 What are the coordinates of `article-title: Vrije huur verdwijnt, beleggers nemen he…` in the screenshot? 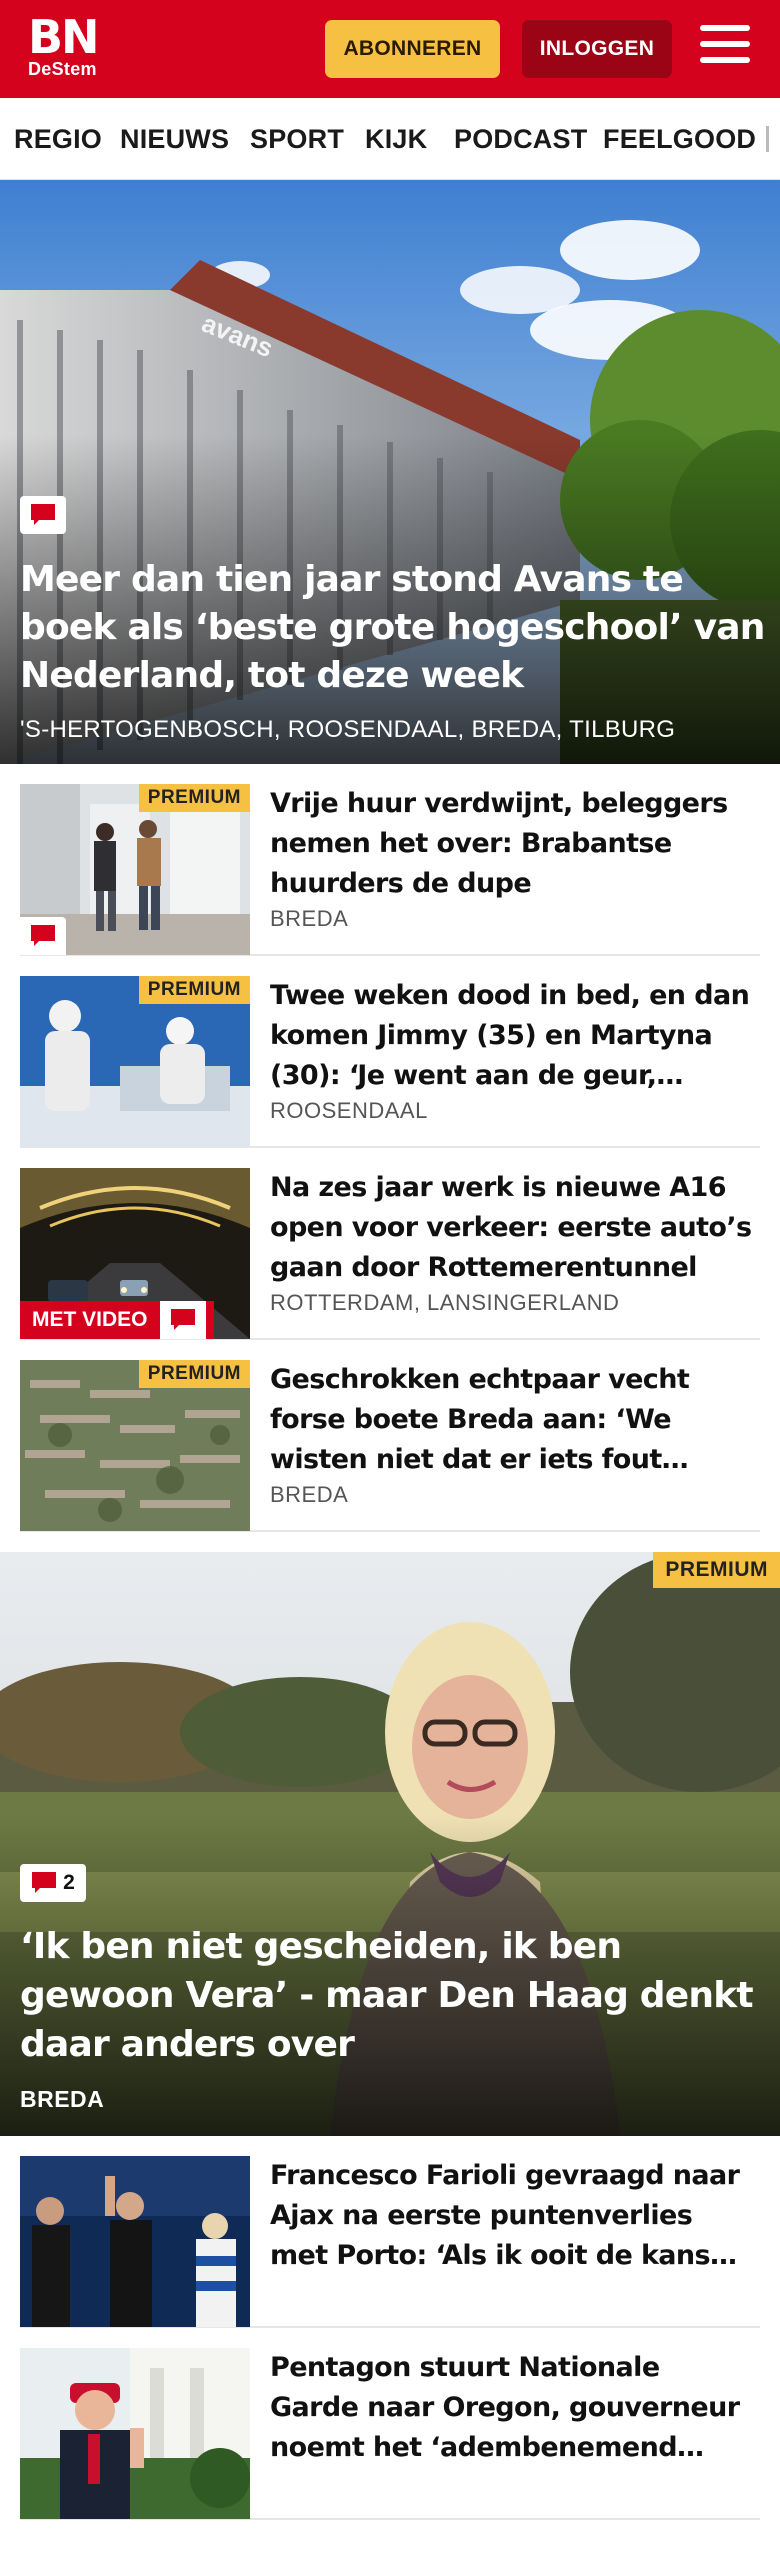 It's located at (512, 844).